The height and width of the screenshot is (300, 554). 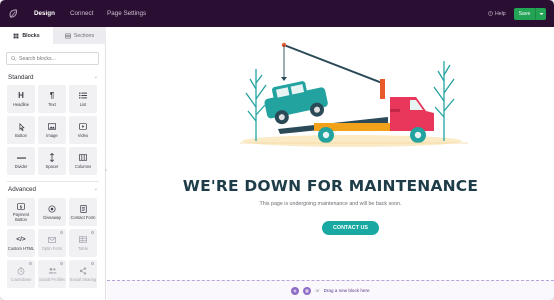 What do you see at coordinates (58, 58) in the screenshot?
I see `search-input` at bounding box center [58, 58].